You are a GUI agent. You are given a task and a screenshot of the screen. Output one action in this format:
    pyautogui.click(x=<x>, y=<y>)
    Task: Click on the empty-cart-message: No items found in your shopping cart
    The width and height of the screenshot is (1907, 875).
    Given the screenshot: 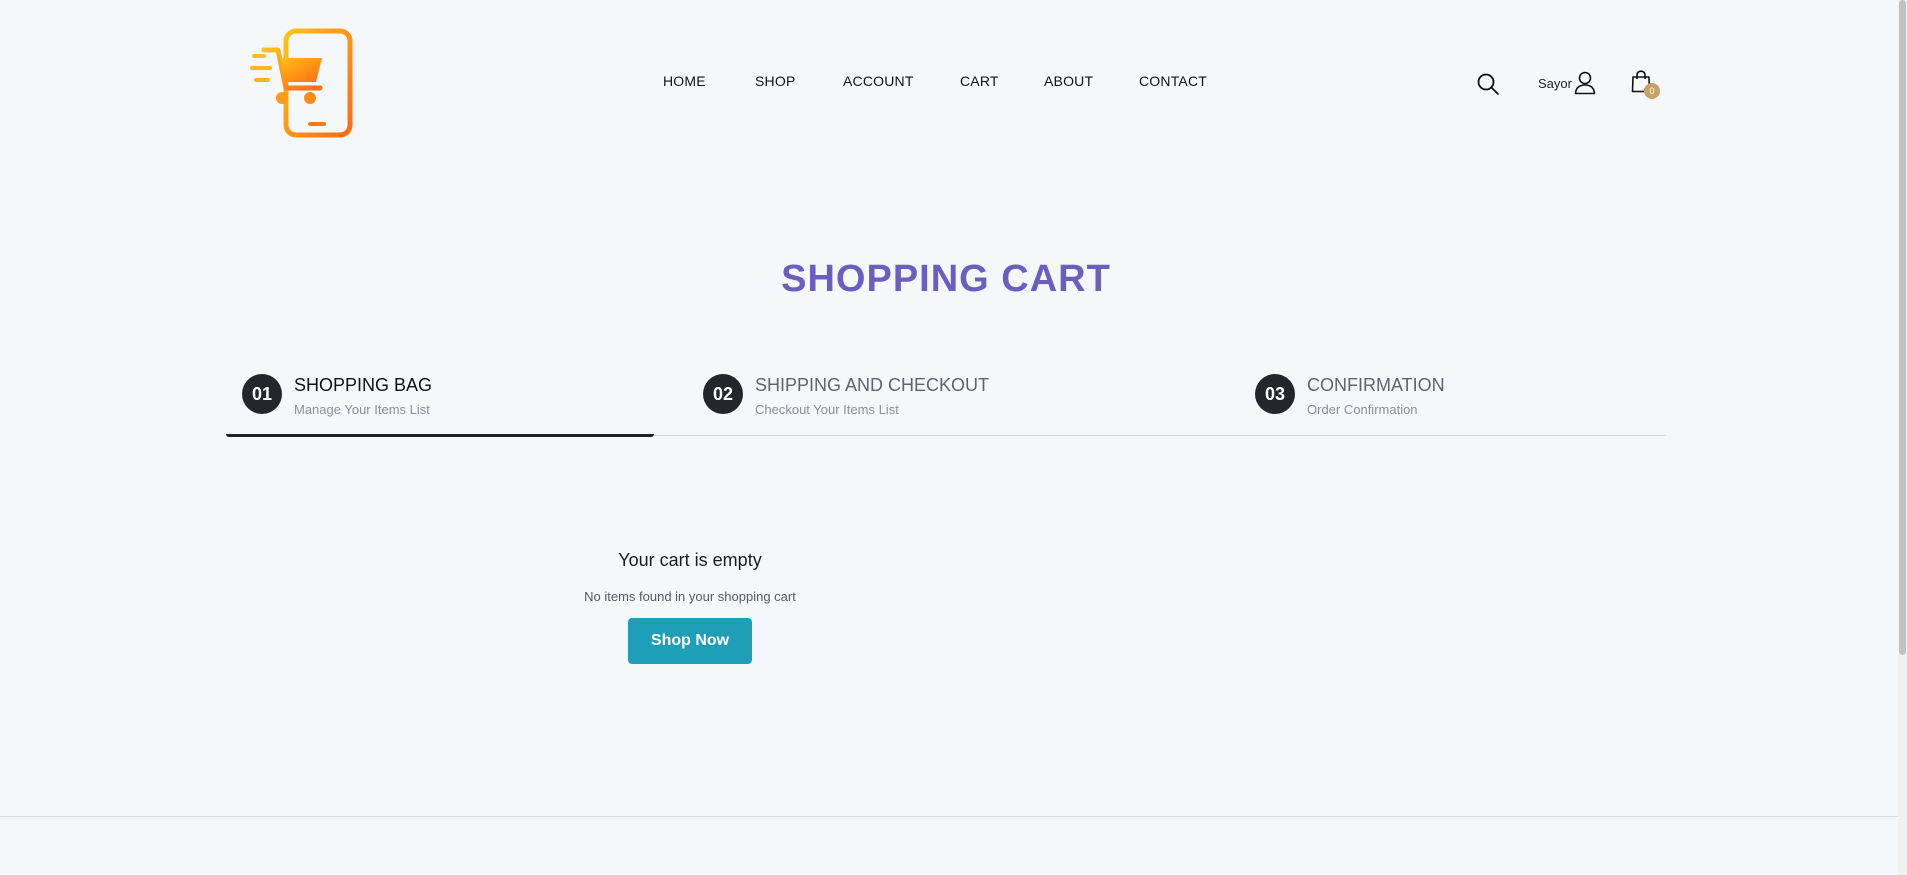 What is the action you would take?
    pyautogui.click(x=690, y=596)
    